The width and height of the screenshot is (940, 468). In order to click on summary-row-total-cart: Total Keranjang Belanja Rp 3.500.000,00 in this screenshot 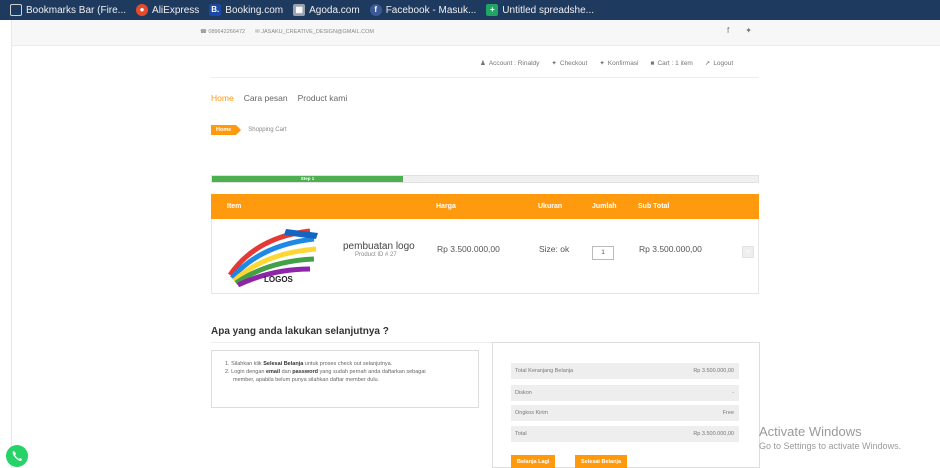, I will do `click(625, 371)`.